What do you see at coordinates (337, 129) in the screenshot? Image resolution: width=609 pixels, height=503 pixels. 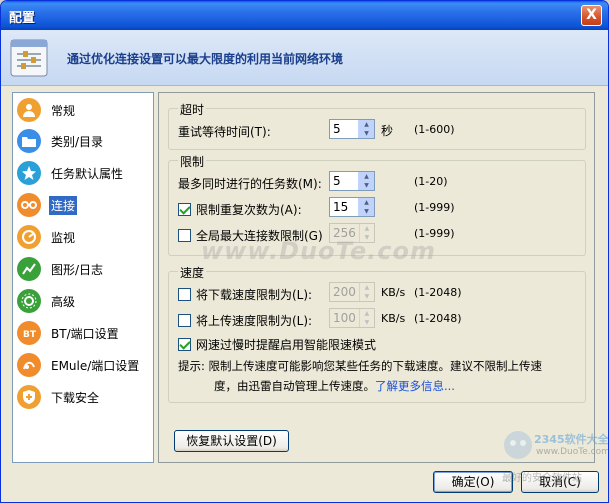 I see `retry-wait-value: 5` at bounding box center [337, 129].